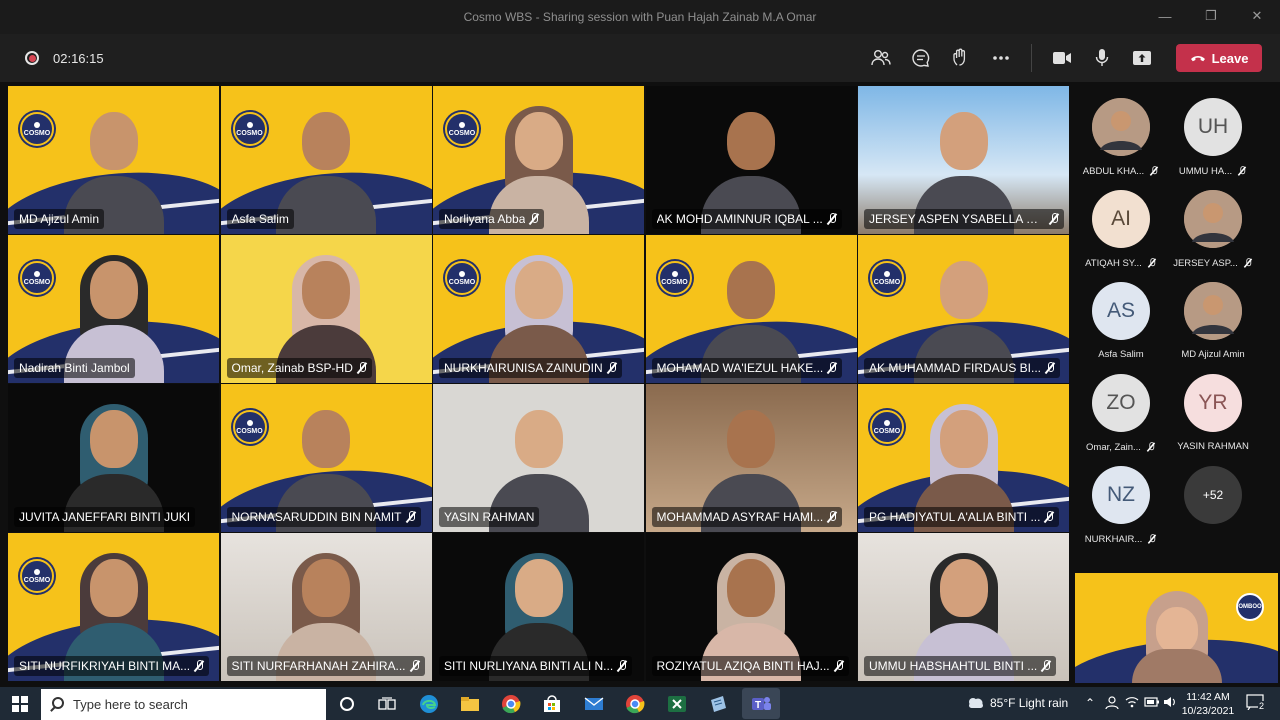  Describe the element at coordinates (326, 309) in the screenshot. I see `video-tile: Omar, Zainab BSP-HD` at that location.